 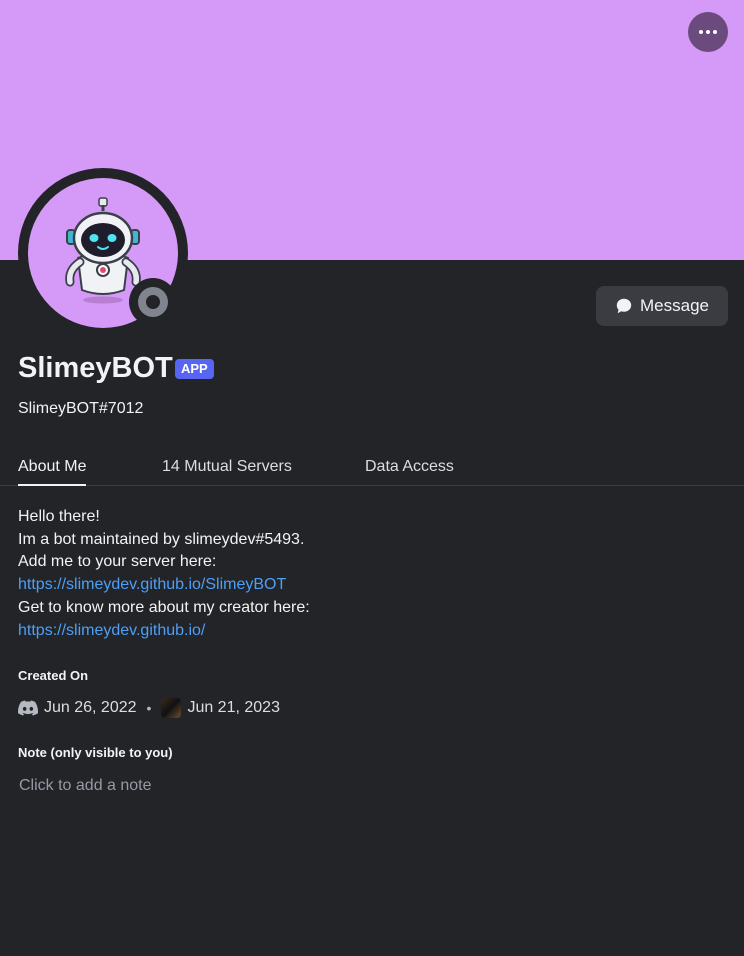 What do you see at coordinates (409, 471) in the screenshot?
I see `tab-data-access: Data Access` at bounding box center [409, 471].